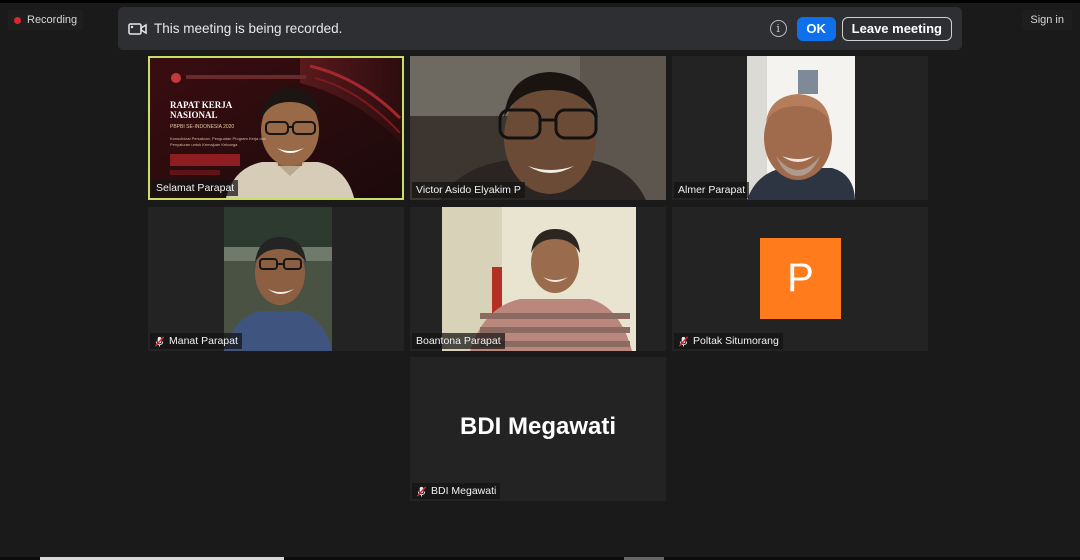  I want to click on participant-tile-victor: Victor Asido Elyakim P, so click(538, 128).